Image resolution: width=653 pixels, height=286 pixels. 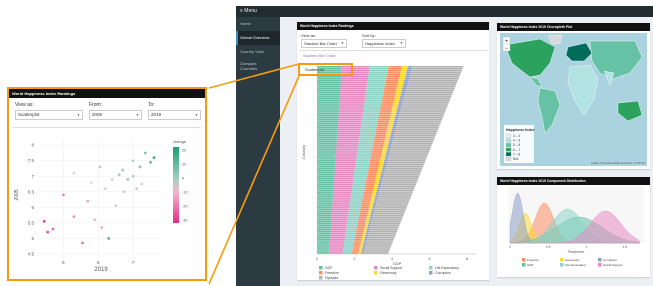 I want to click on y-axis-label: 2005, so click(x=17, y=194).